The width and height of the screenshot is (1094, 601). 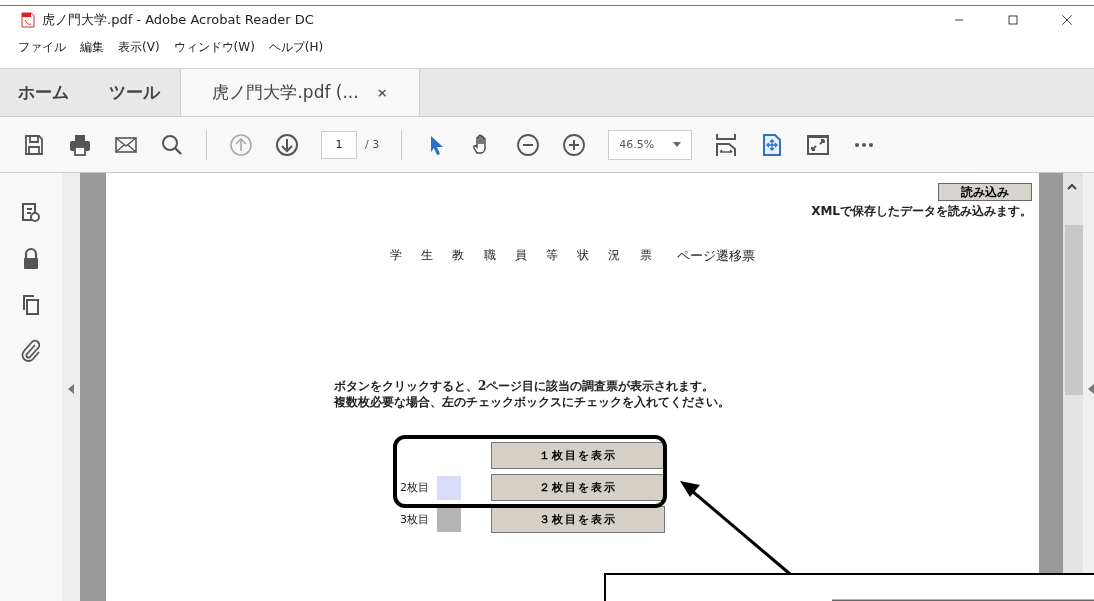 What do you see at coordinates (414, 519) in the screenshot?
I see `sheet-label: 3枚目` at bounding box center [414, 519].